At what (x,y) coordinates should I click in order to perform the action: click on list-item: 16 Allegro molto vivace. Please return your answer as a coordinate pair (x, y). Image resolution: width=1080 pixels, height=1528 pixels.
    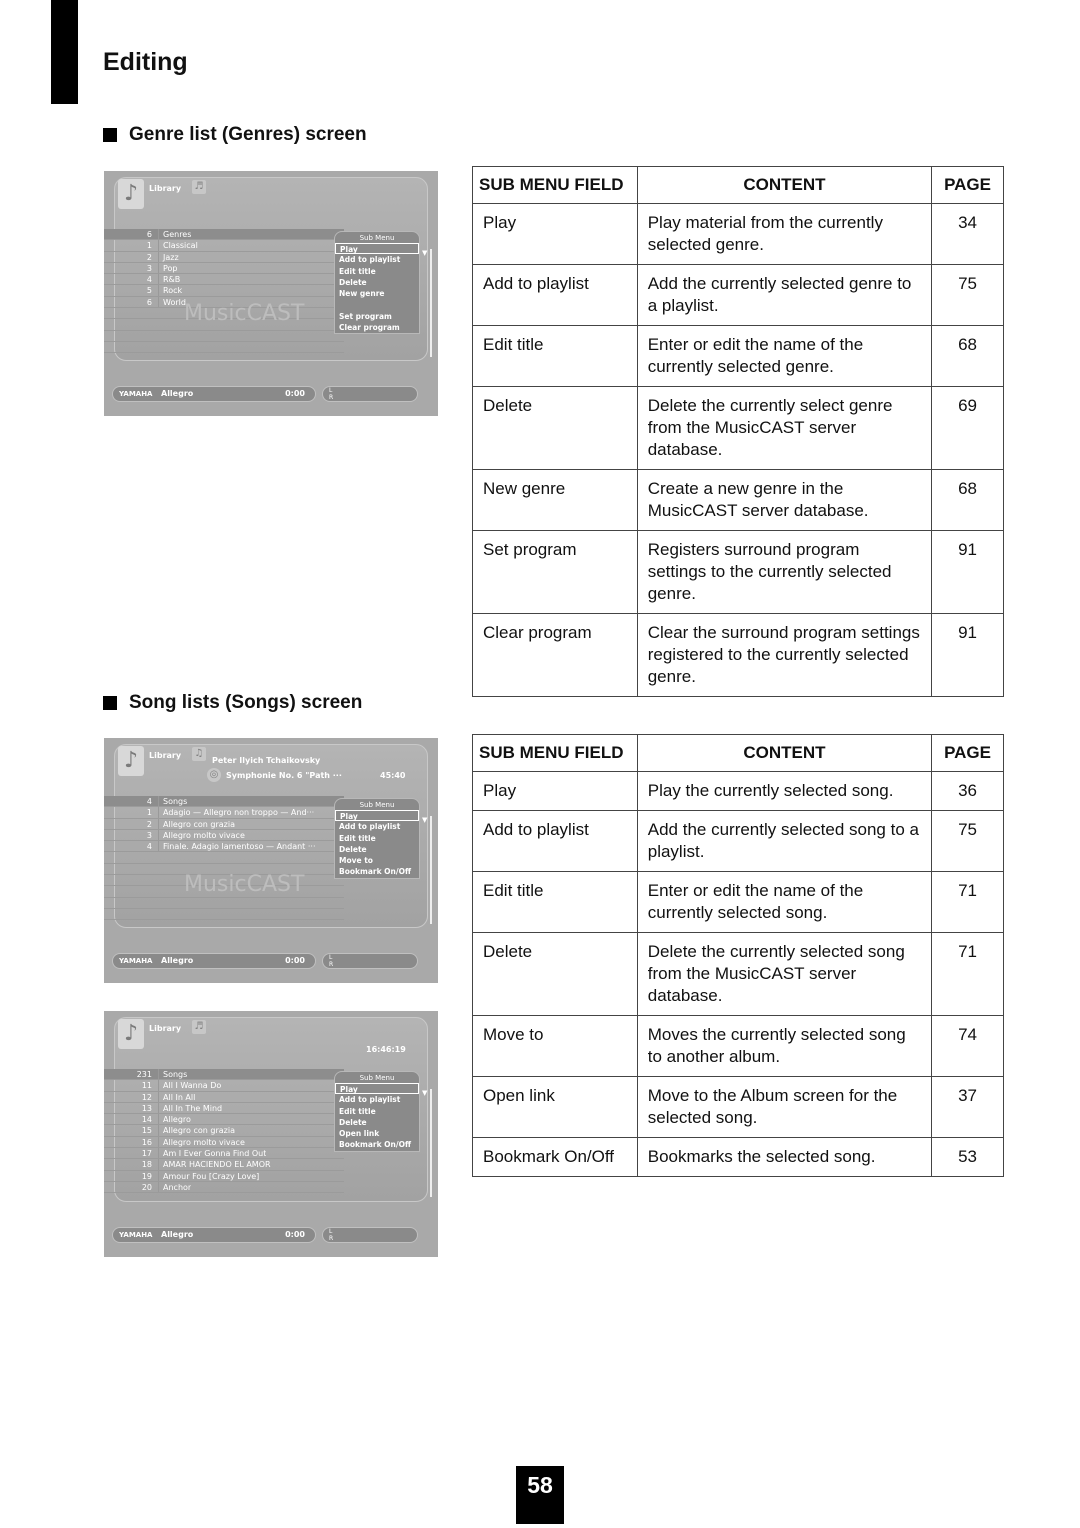
    Looking at the image, I should click on (224, 1142).